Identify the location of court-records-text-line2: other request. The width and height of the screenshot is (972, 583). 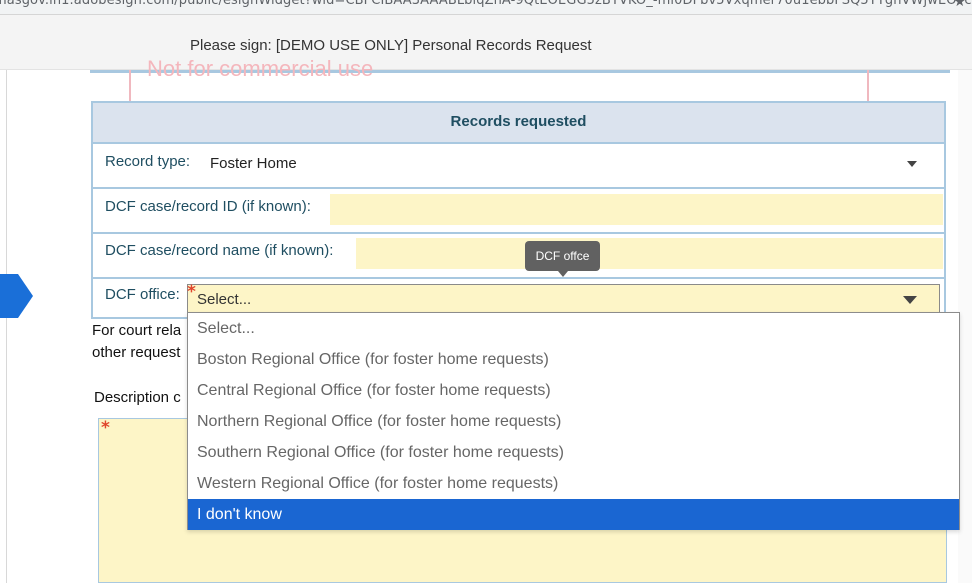
(136, 352).